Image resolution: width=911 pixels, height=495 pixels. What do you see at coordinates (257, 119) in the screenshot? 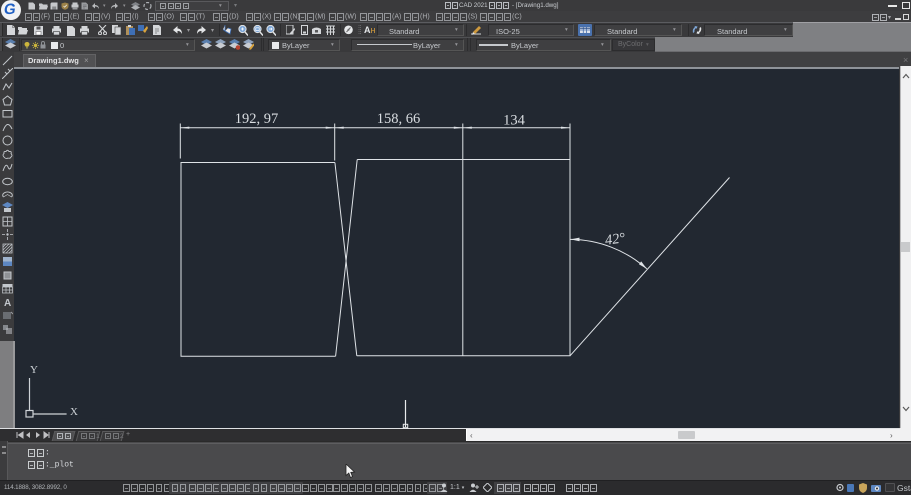
I see `svg-text: 192, 97` at bounding box center [257, 119].